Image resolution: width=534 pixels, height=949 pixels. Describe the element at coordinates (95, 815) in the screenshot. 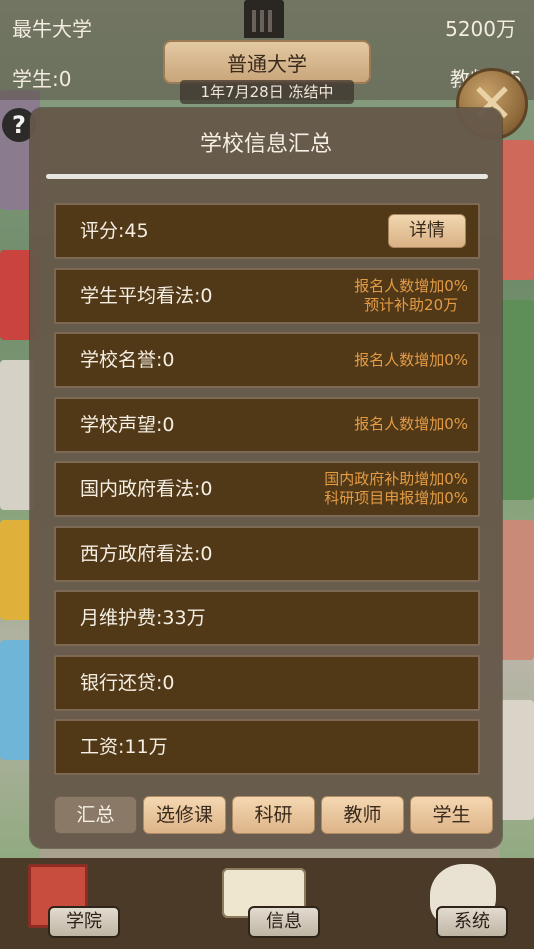

I see `tab-summary: 汇总` at that location.